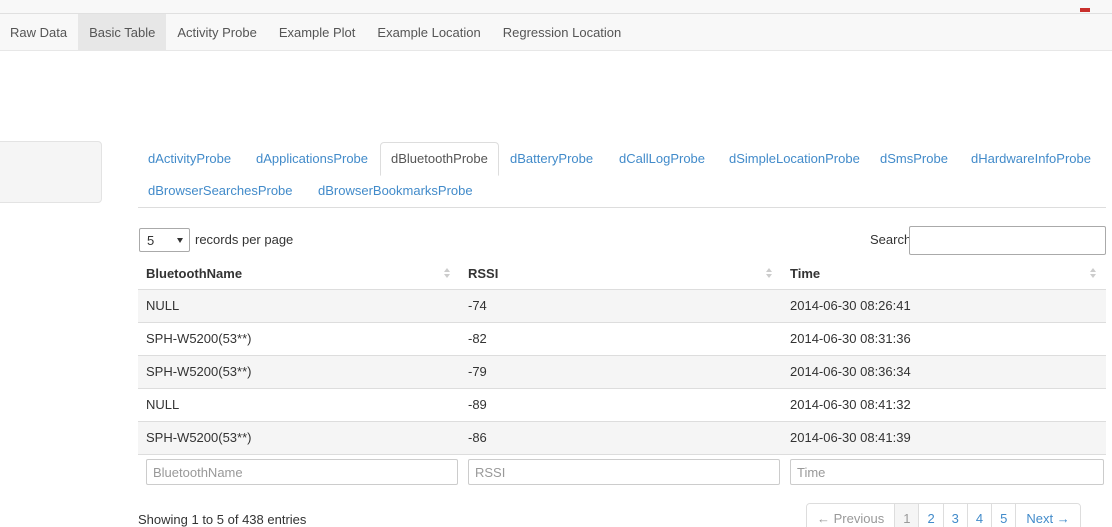  I want to click on search-label: Search:, so click(892, 239).